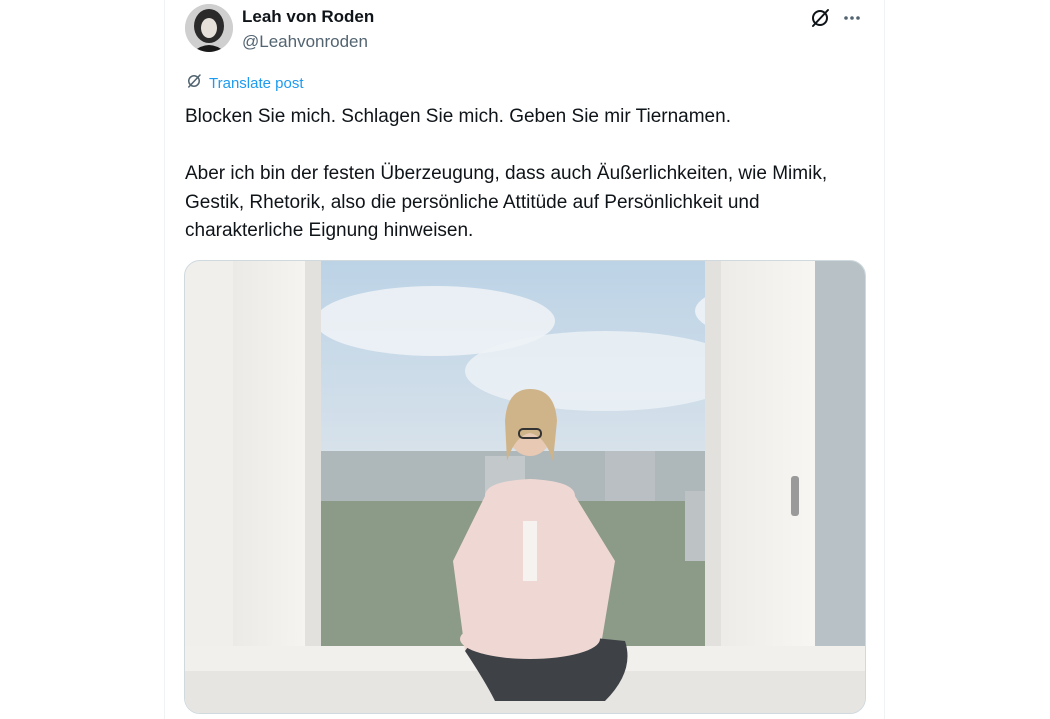  What do you see at coordinates (209, 28) in the screenshot?
I see `avatar` at bounding box center [209, 28].